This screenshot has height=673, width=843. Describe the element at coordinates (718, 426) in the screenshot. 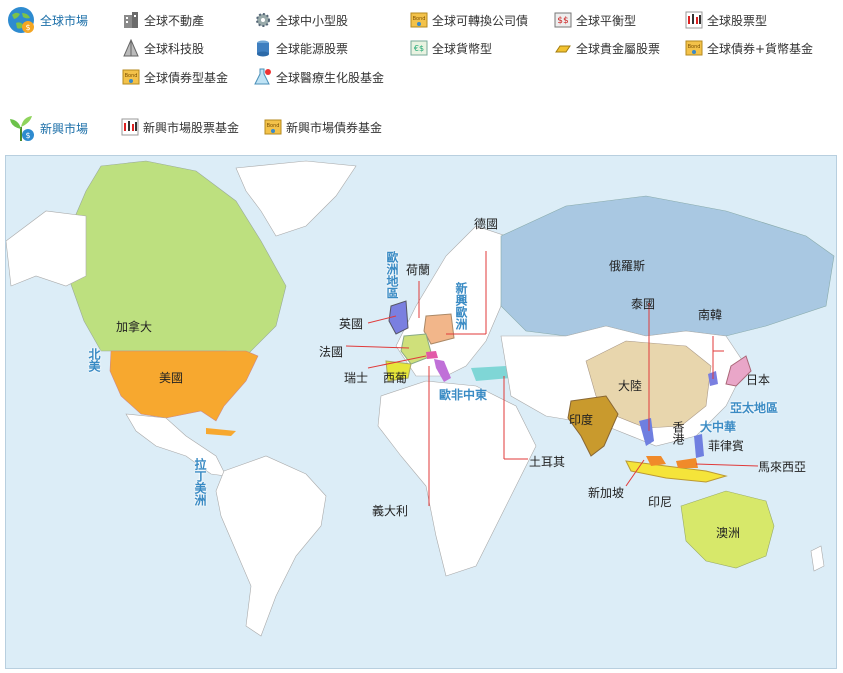

I see `region-greater-china: 大中華` at that location.